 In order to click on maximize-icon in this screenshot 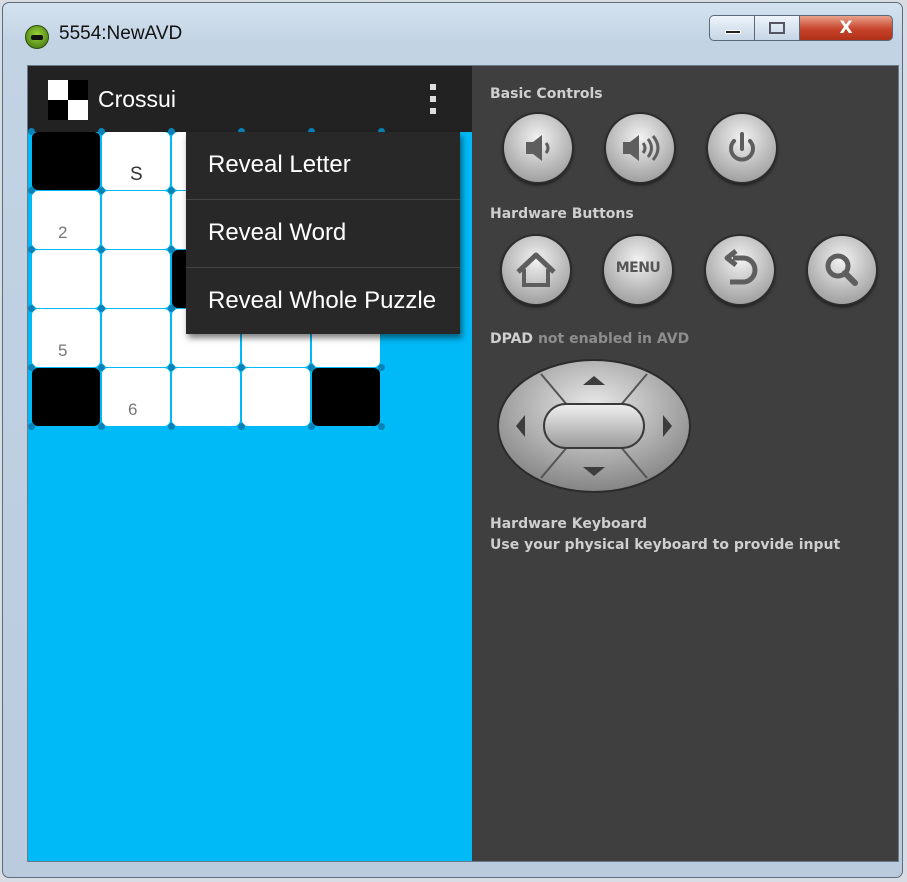, I will do `click(777, 28)`.